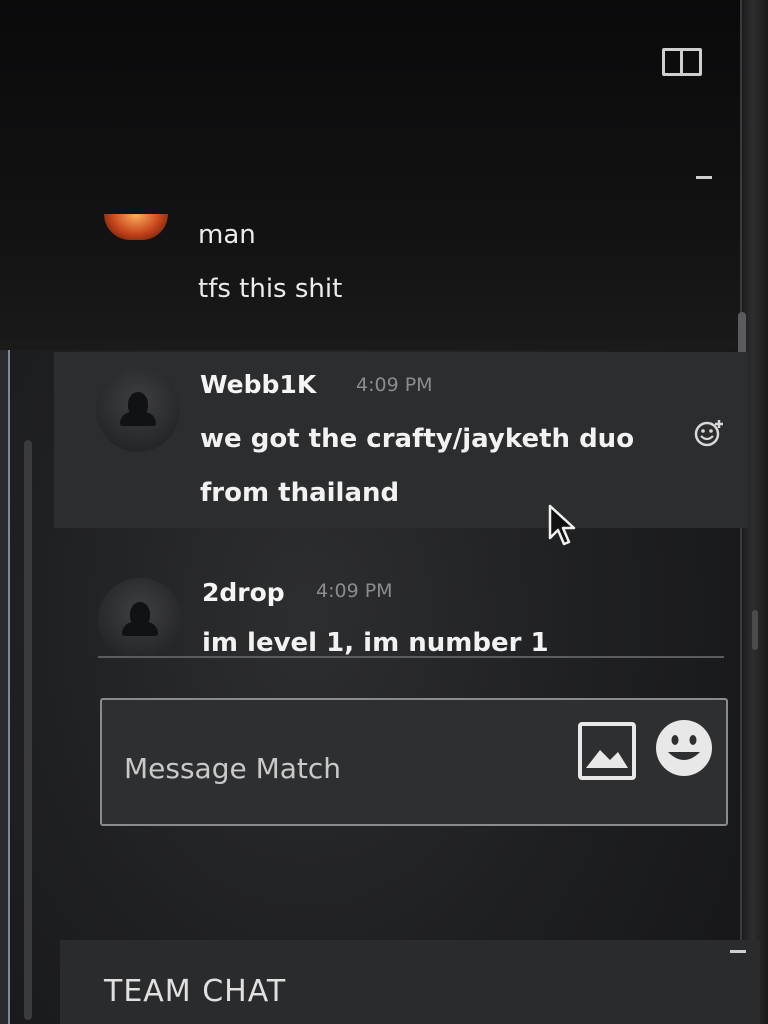 The image size is (768, 1024). Describe the element at coordinates (755, 630) in the screenshot. I see `chat-scrollbar-lower` at that location.